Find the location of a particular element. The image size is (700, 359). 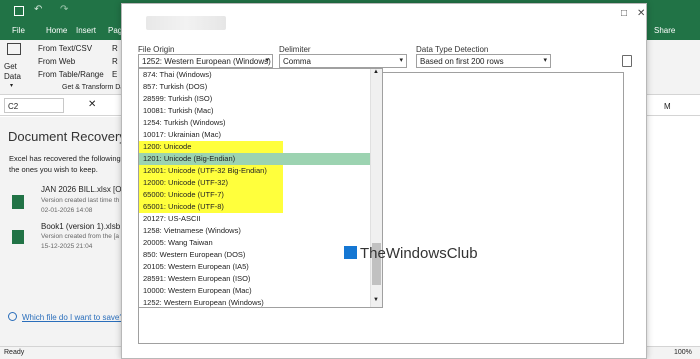

column-header-m: M is located at coordinates (667, 106).